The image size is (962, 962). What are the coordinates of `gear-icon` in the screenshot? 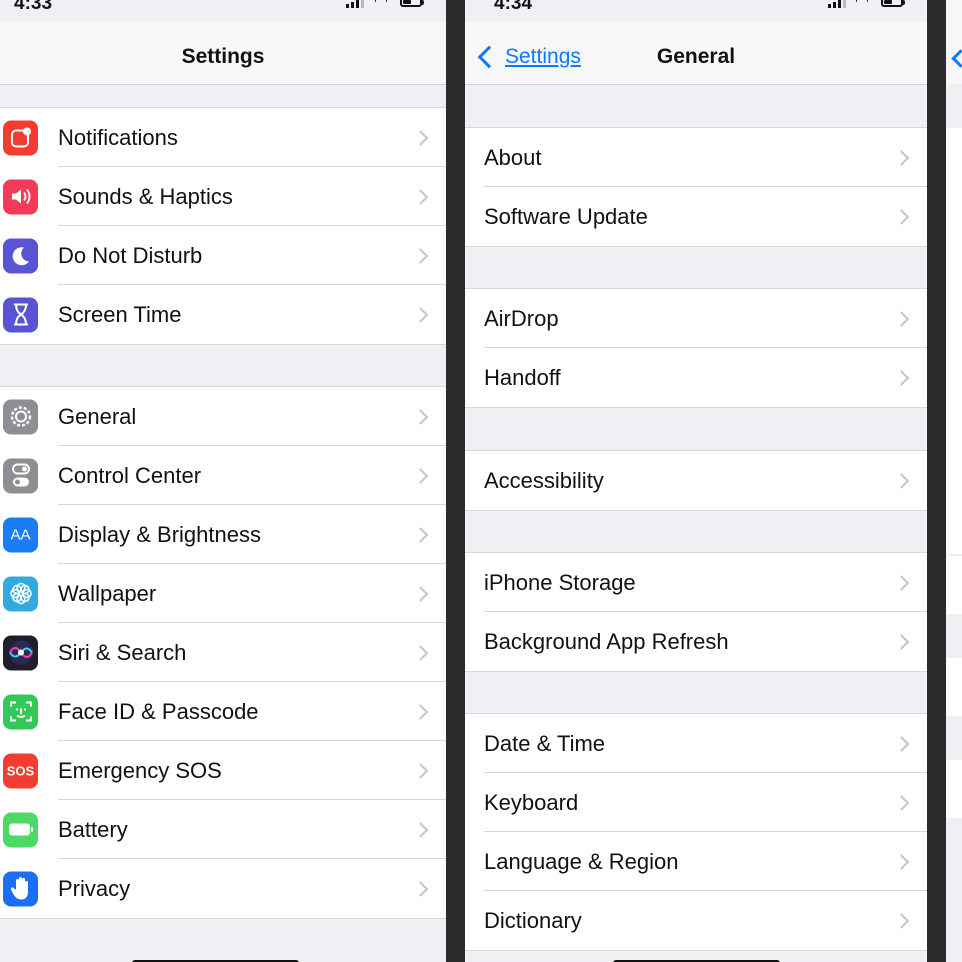 It's located at (20, 416).